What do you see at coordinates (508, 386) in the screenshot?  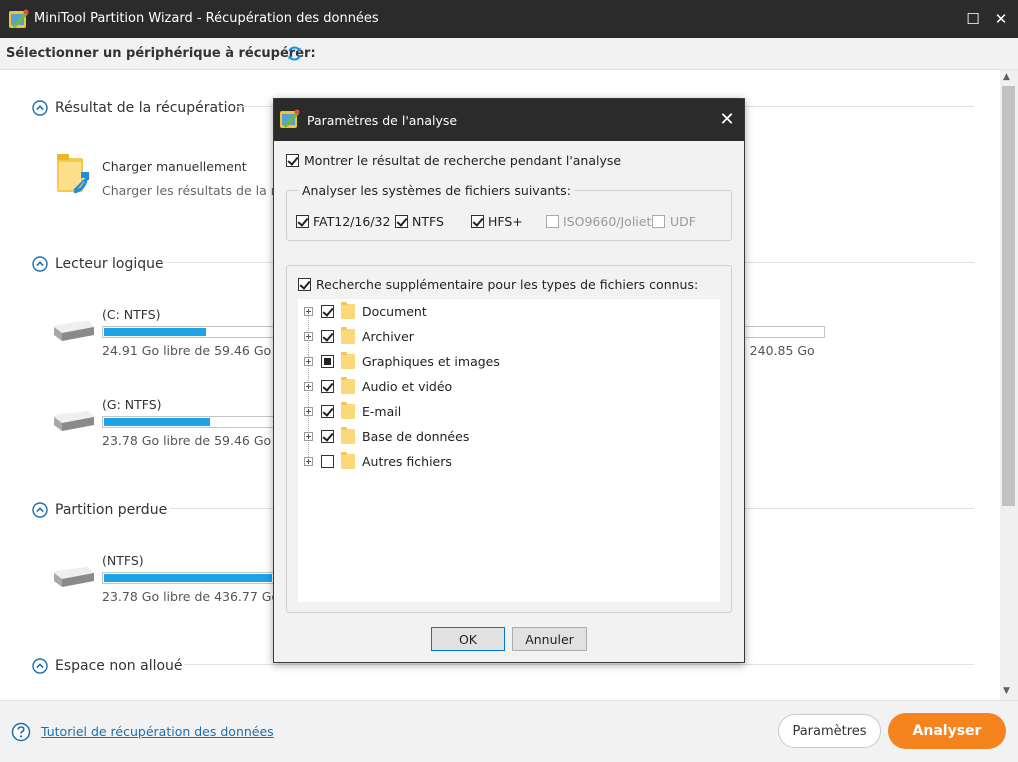 I see `tree-item: Audio et vidéo` at bounding box center [508, 386].